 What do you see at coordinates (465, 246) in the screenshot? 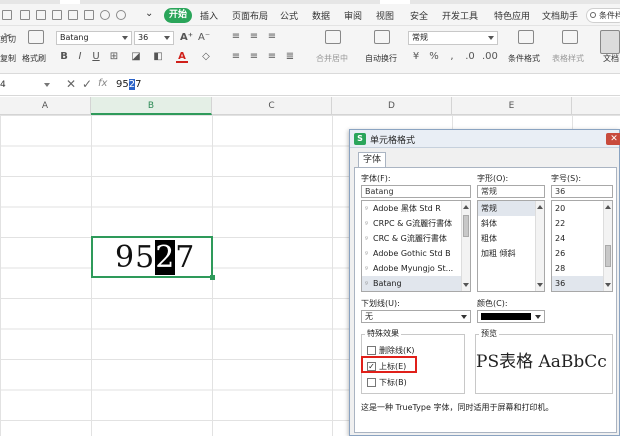
I see `font-list-scrollbar` at bounding box center [465, 246].